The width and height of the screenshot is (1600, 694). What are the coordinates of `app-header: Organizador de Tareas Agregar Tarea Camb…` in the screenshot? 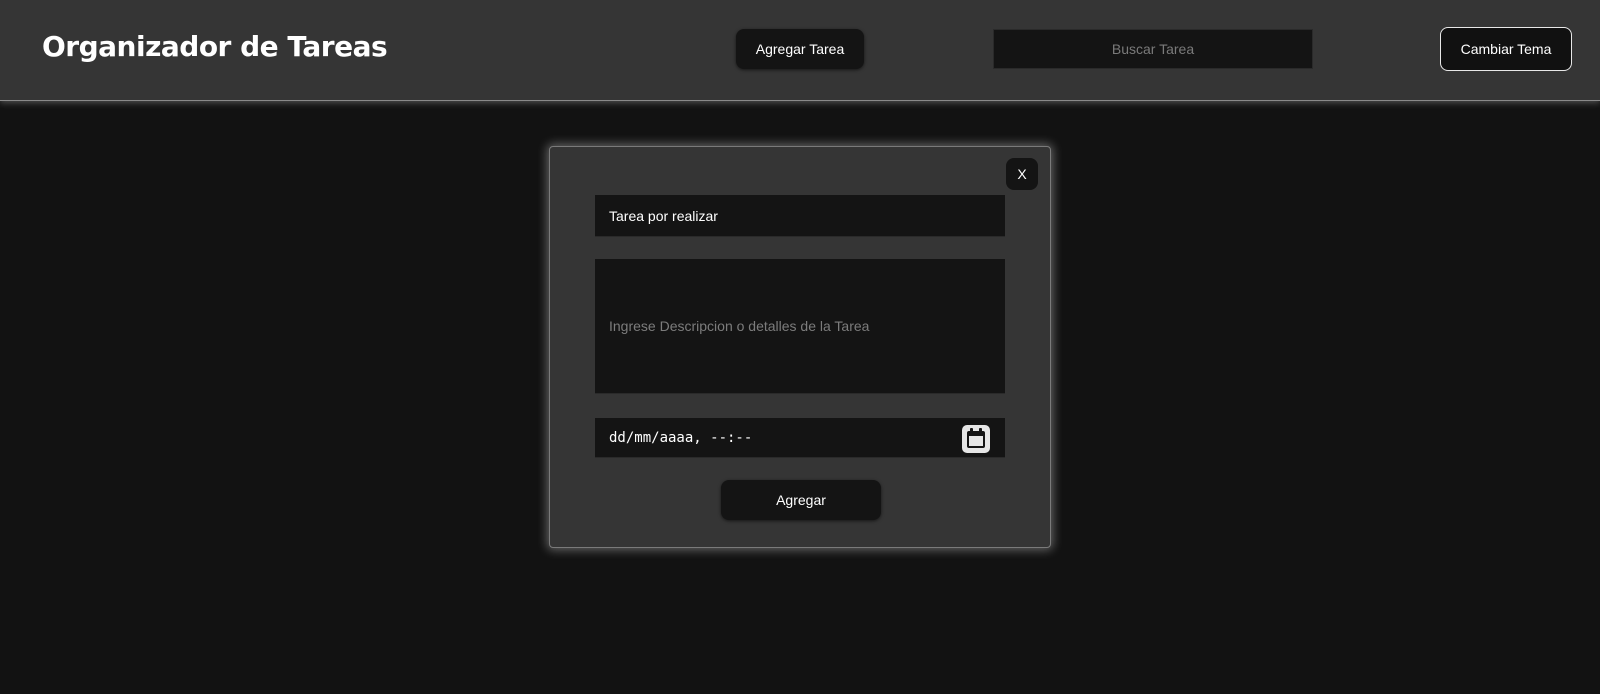 It's located at (800, 50).